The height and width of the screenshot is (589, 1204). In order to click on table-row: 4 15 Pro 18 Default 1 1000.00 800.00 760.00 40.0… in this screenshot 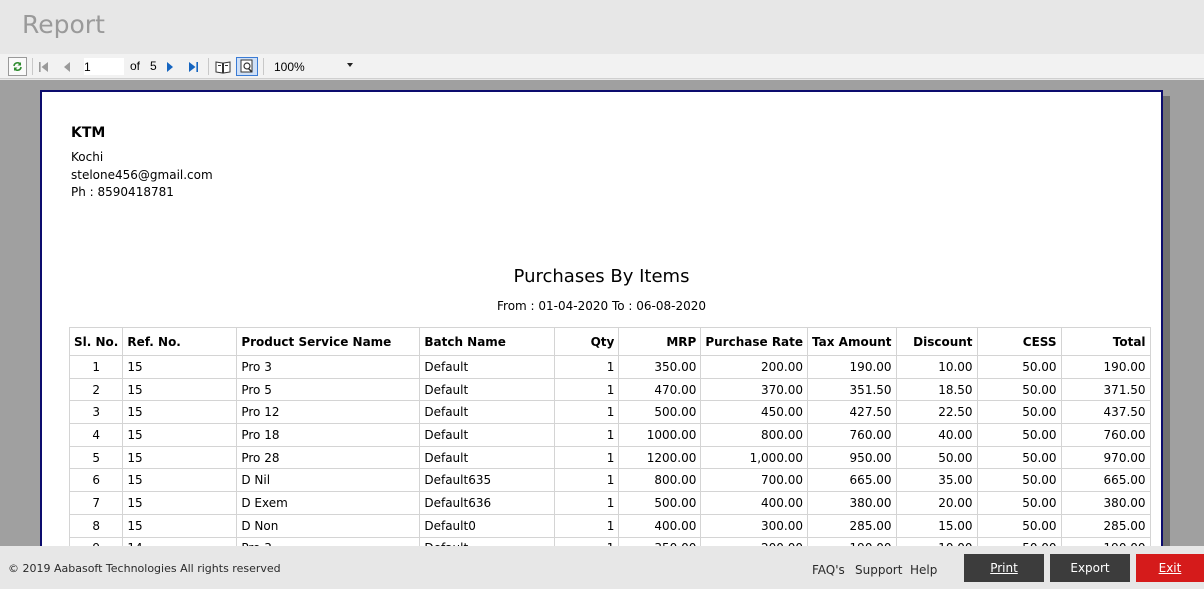, I will do `click(609, 435)`.